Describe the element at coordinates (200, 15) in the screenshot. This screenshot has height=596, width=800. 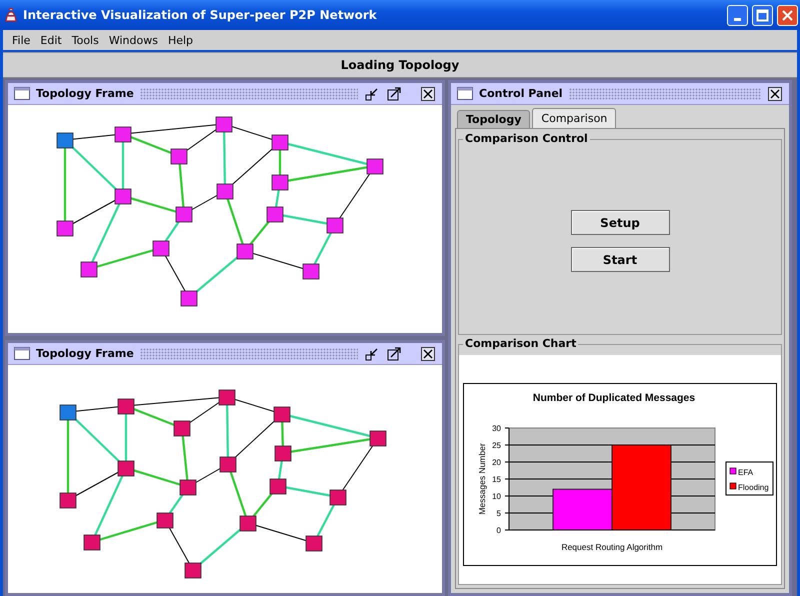
I see `window-title: Interactive Visualization of Super-peer P2P Network` at that location.